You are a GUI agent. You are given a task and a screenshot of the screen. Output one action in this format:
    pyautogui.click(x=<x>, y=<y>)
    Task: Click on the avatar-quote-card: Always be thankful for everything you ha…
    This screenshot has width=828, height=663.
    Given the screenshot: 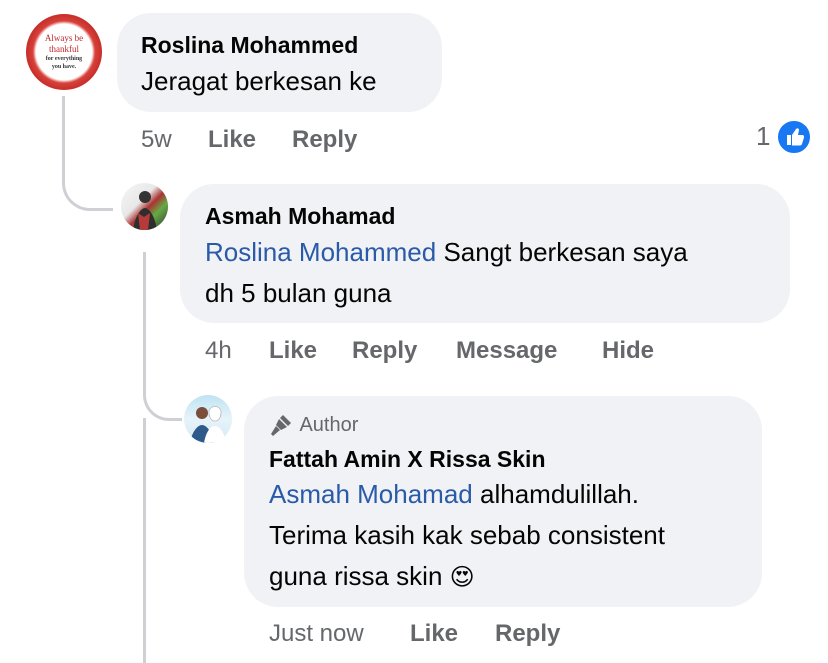 What is the action you would take?
    pyautogui.click(x=64, y=52)
    